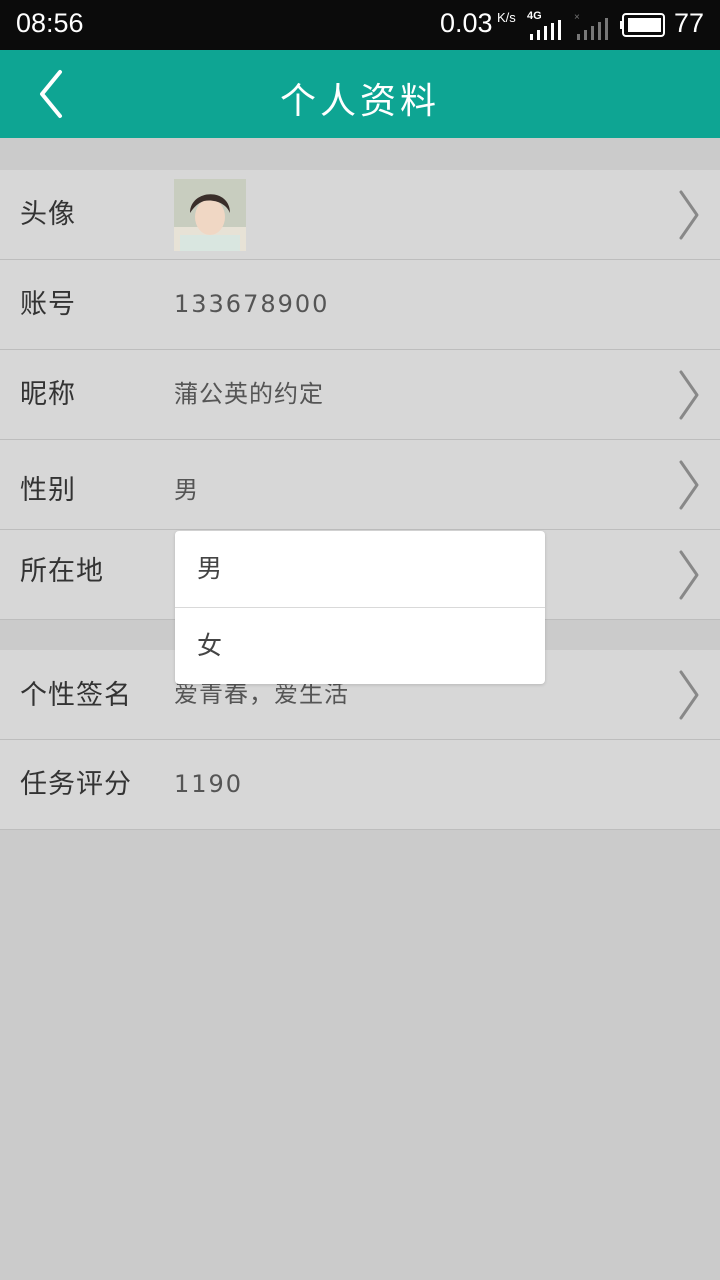  What do you see at coordinates (76, 784) in the screenshot?
I see `task-score-label: 任务评分` at bounding box center [76, 784].